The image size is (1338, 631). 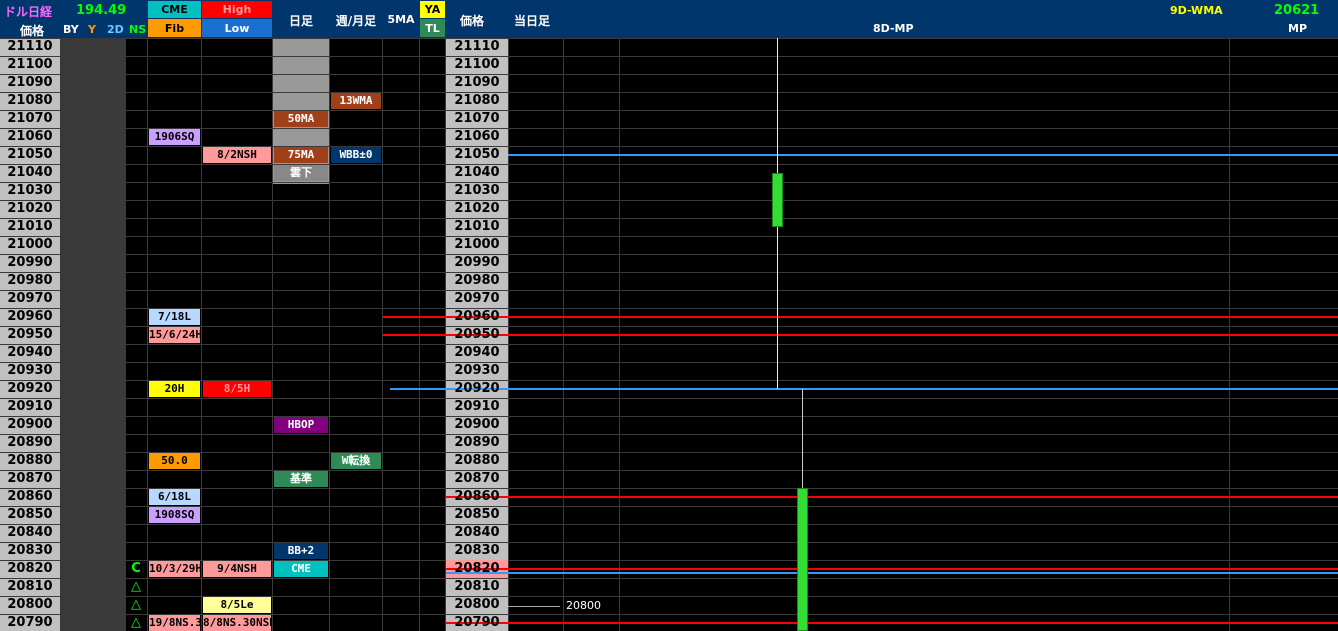 I want to click on price-label-right: 21090, so click(x=477, y=82).